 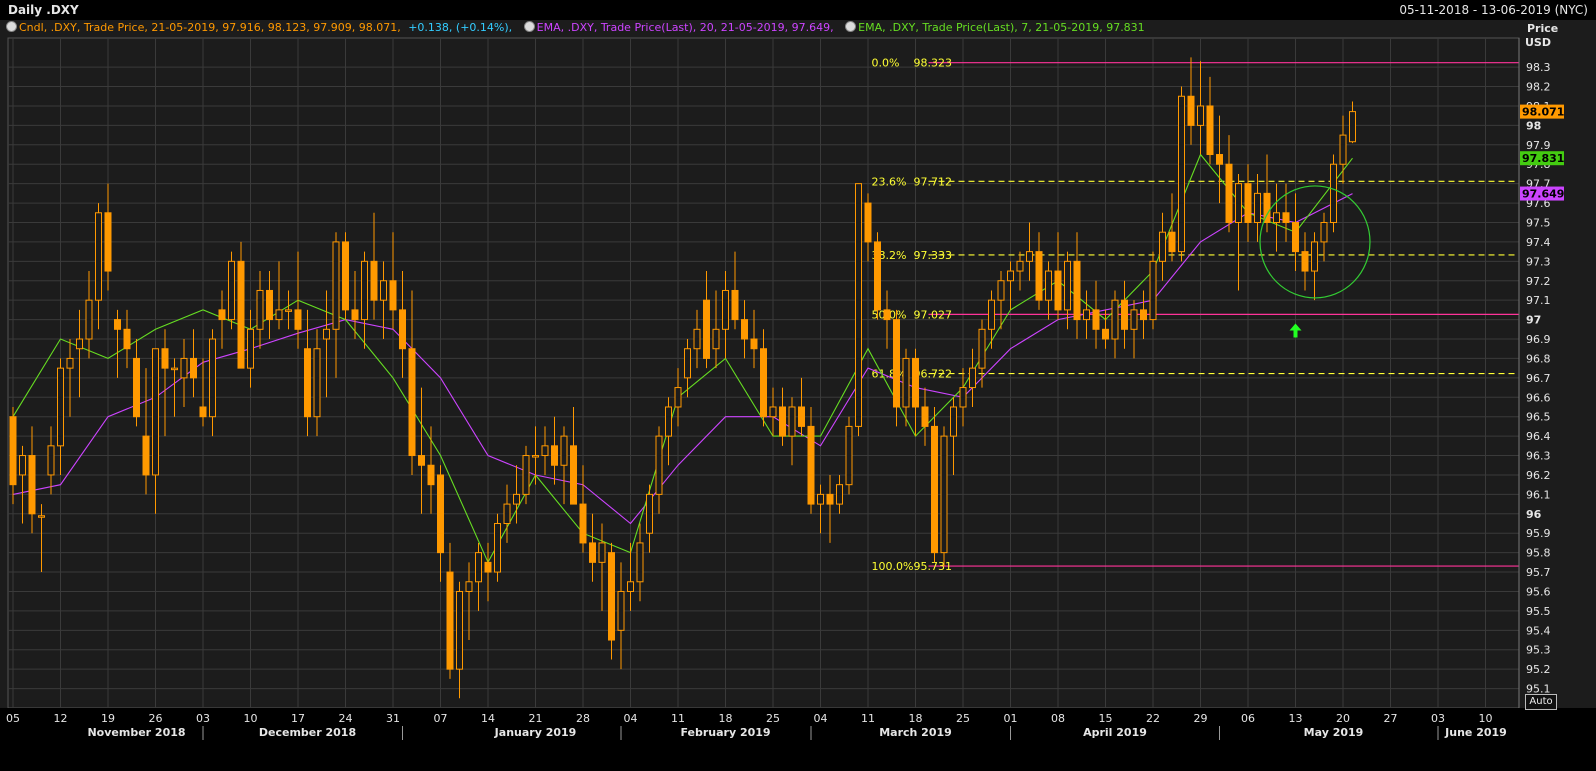 I want to click on y-tick-label: 97.1, so click(x=1538, y=300).